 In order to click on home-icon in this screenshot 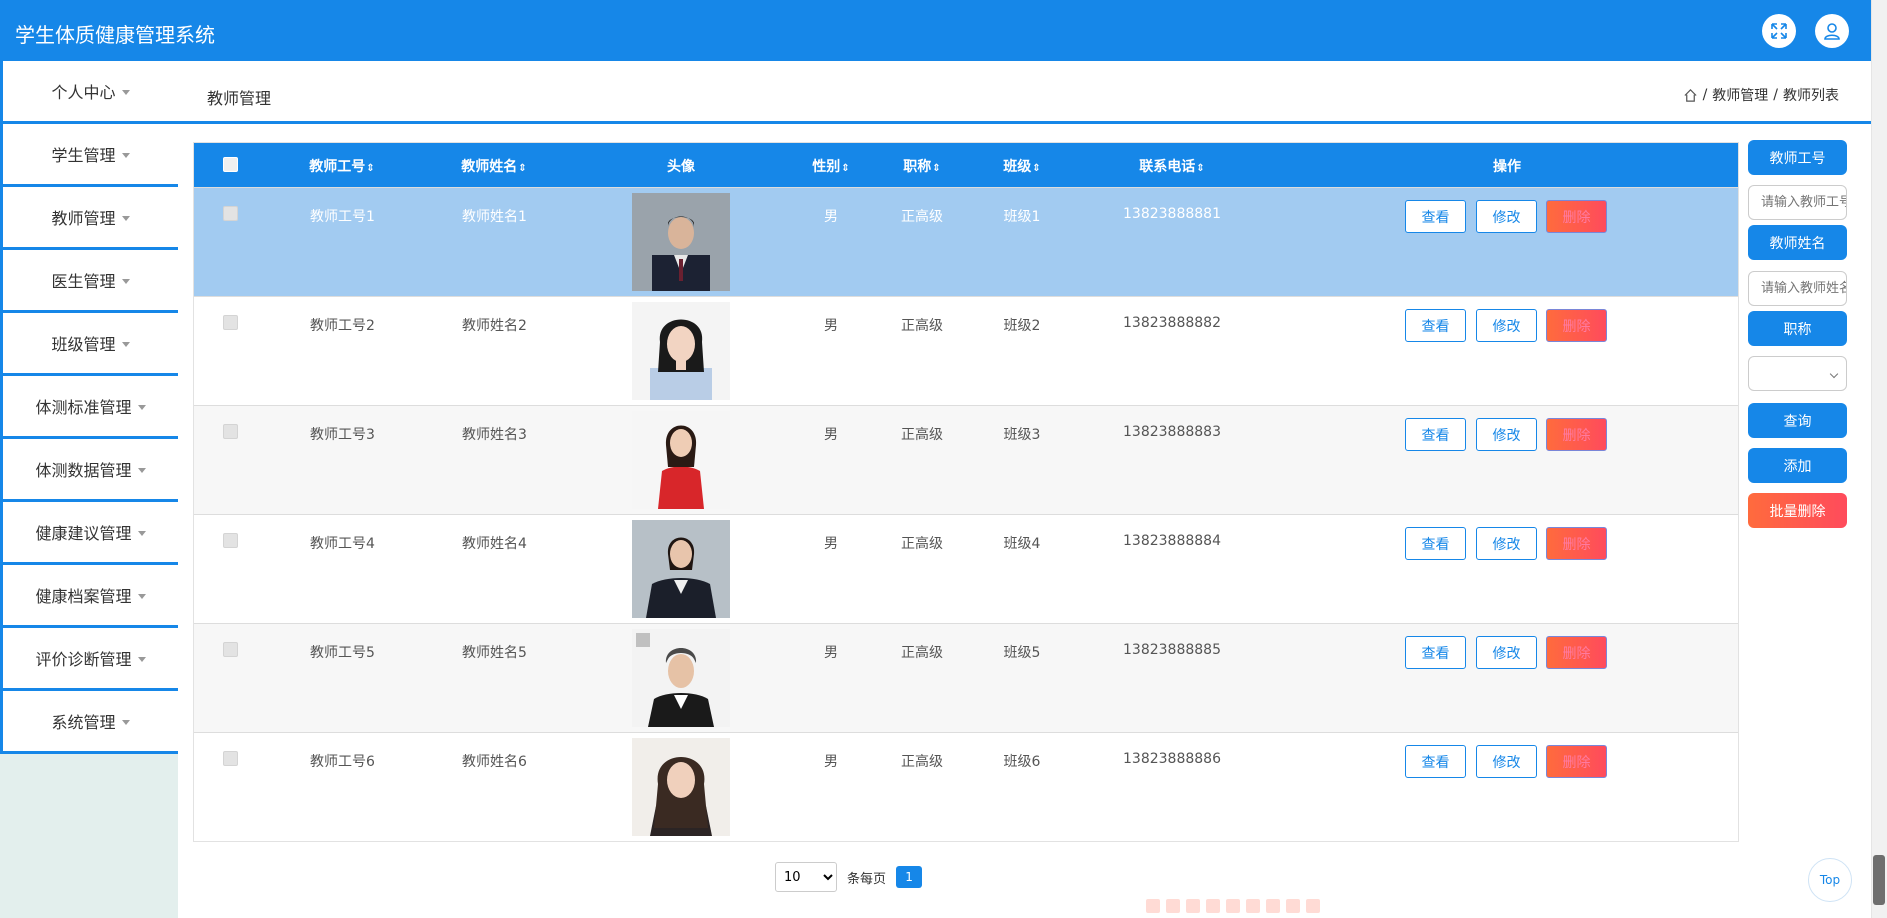, I will do `click(1690, 95)`.